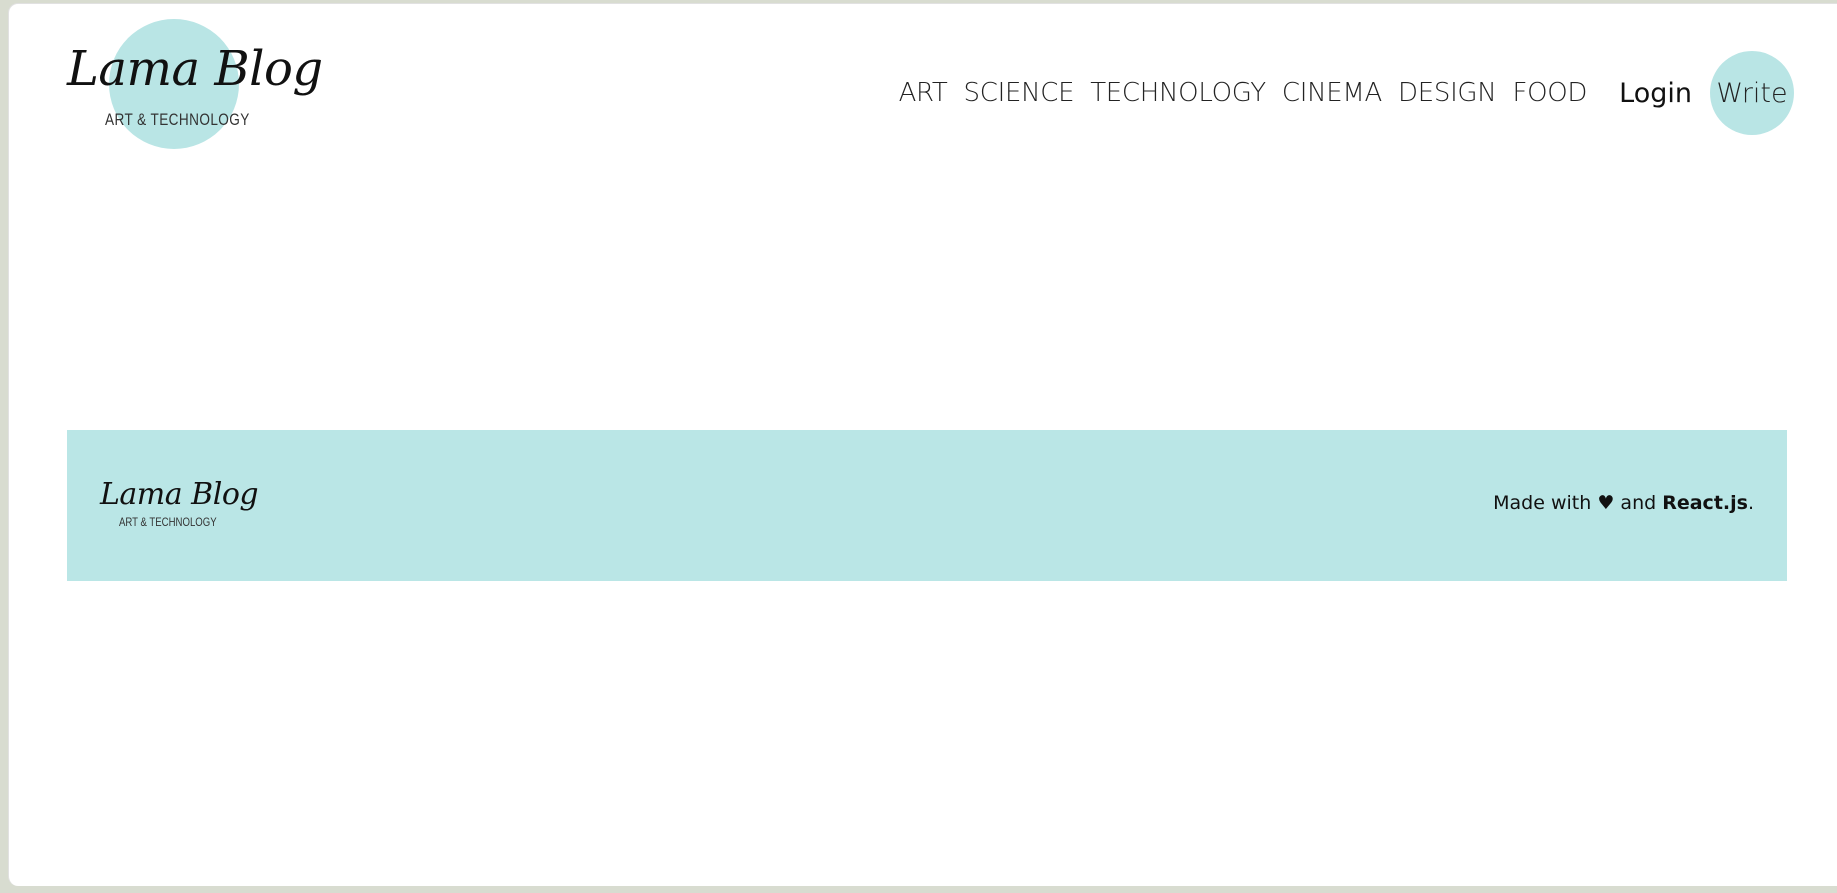 The image size is (1837, 893). I want to click on heart-icon: ♥, so click(1606, 503).